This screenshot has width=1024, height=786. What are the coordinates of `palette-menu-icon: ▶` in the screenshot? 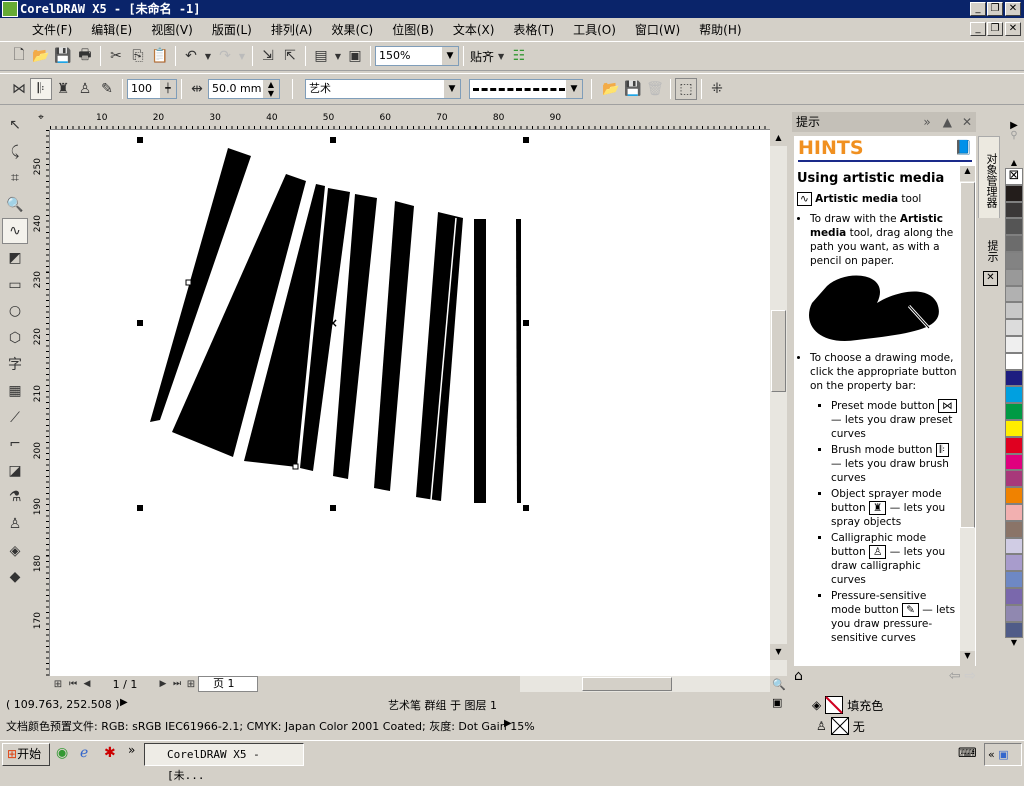 It's located at (1014, 121).